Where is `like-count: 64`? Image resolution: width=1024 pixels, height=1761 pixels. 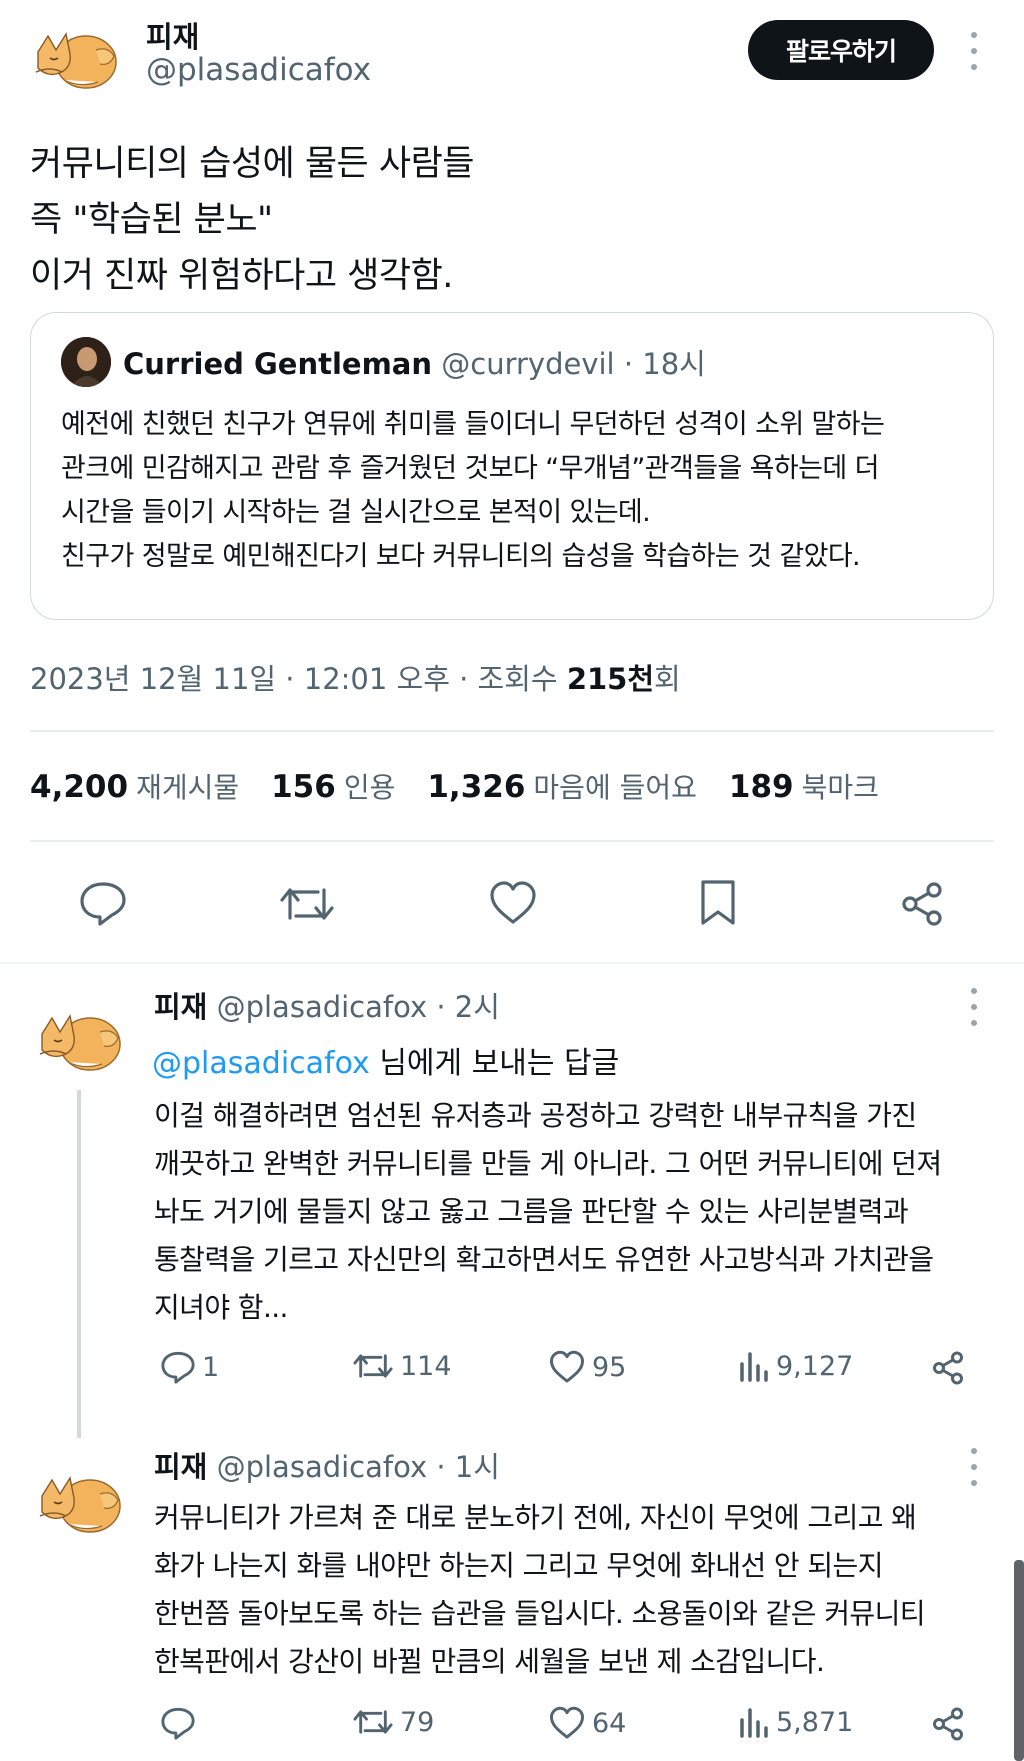
like-count: 64 is located at coordinates (609, 1723).